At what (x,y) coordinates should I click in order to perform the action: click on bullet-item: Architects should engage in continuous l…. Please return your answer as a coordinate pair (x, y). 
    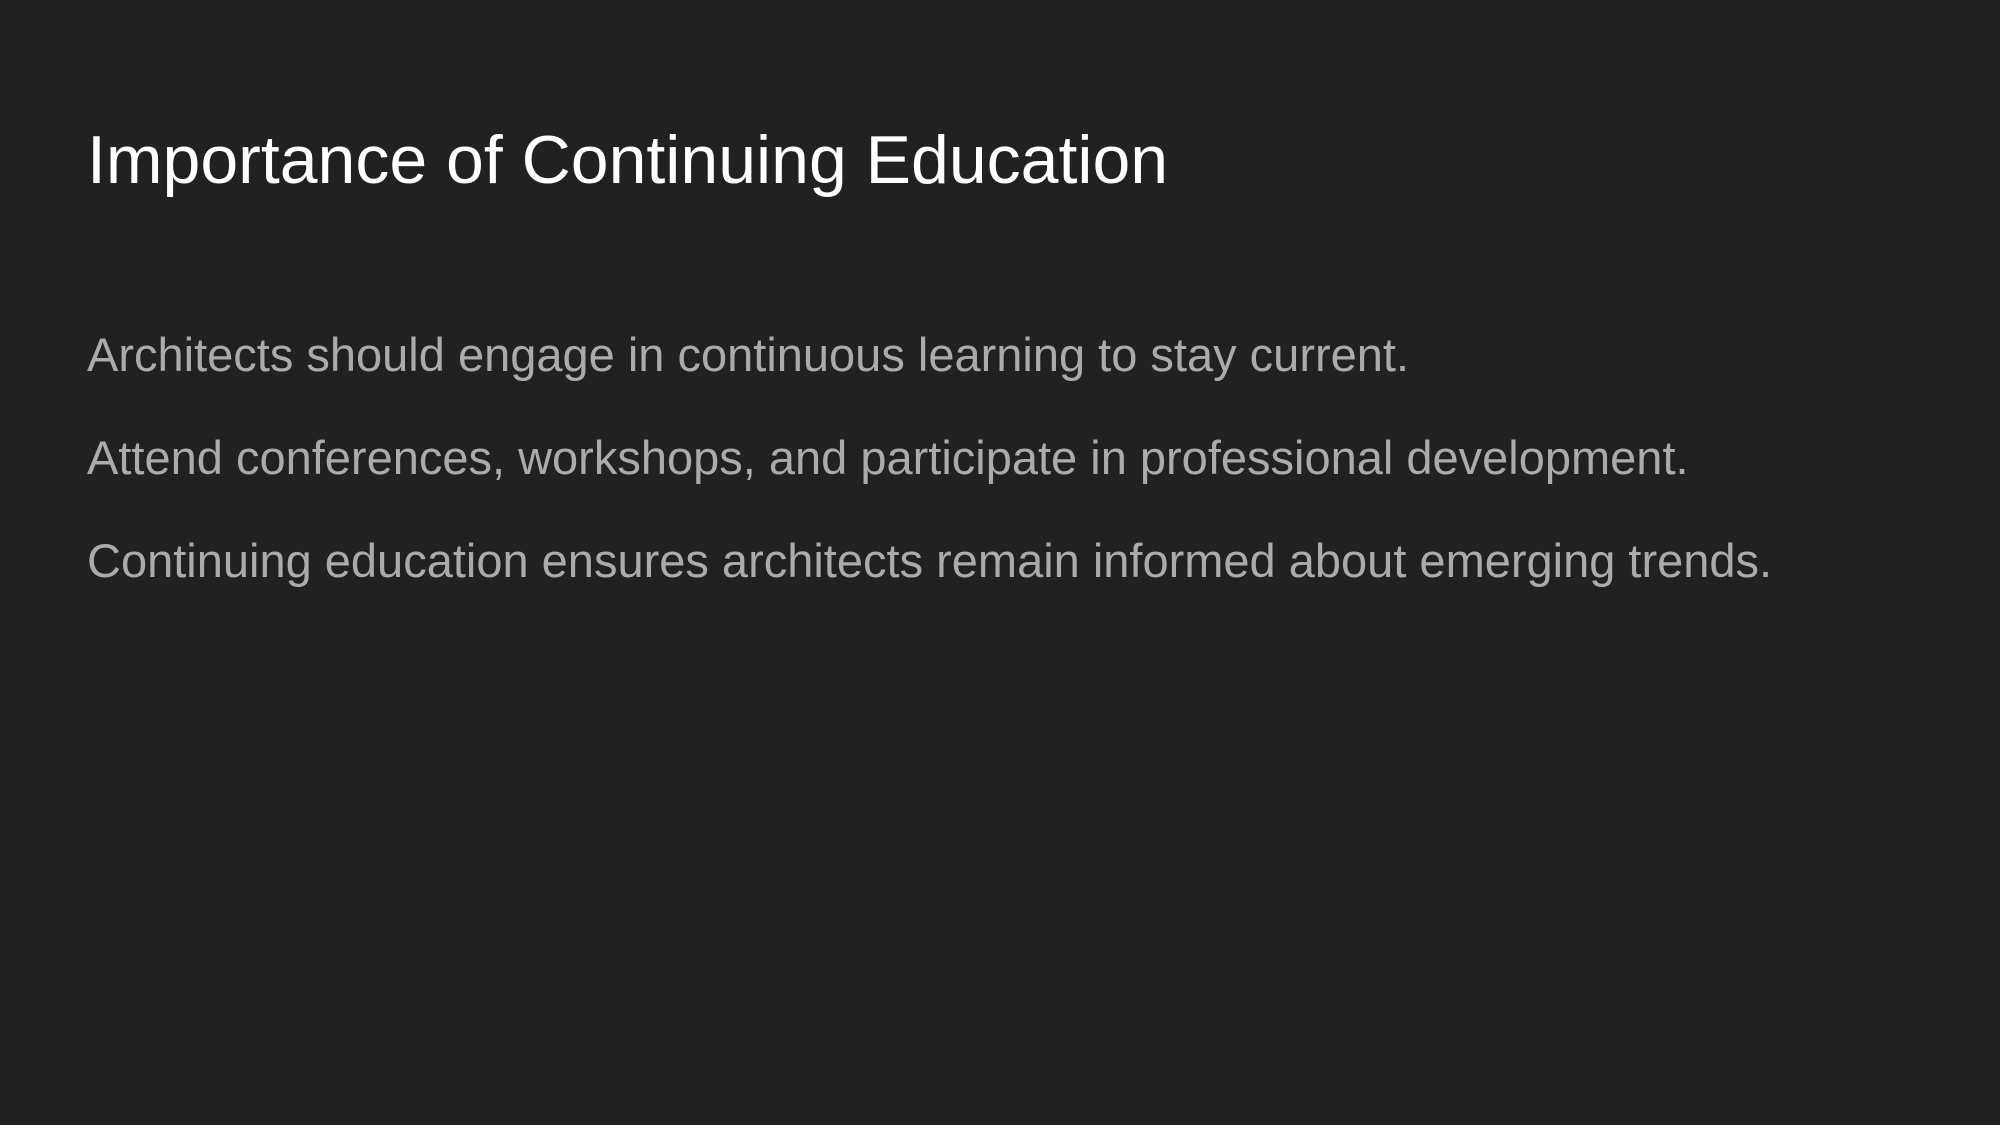
    Looking at the image, I should click on (748, 354).